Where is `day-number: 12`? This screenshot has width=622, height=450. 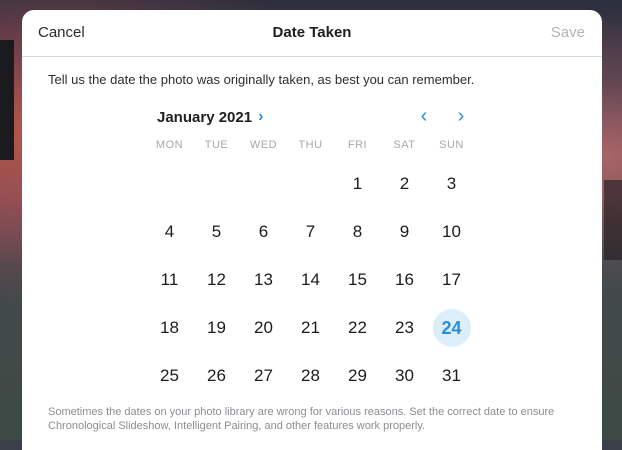
day-number: 12 is located at coordinates (216, 279).